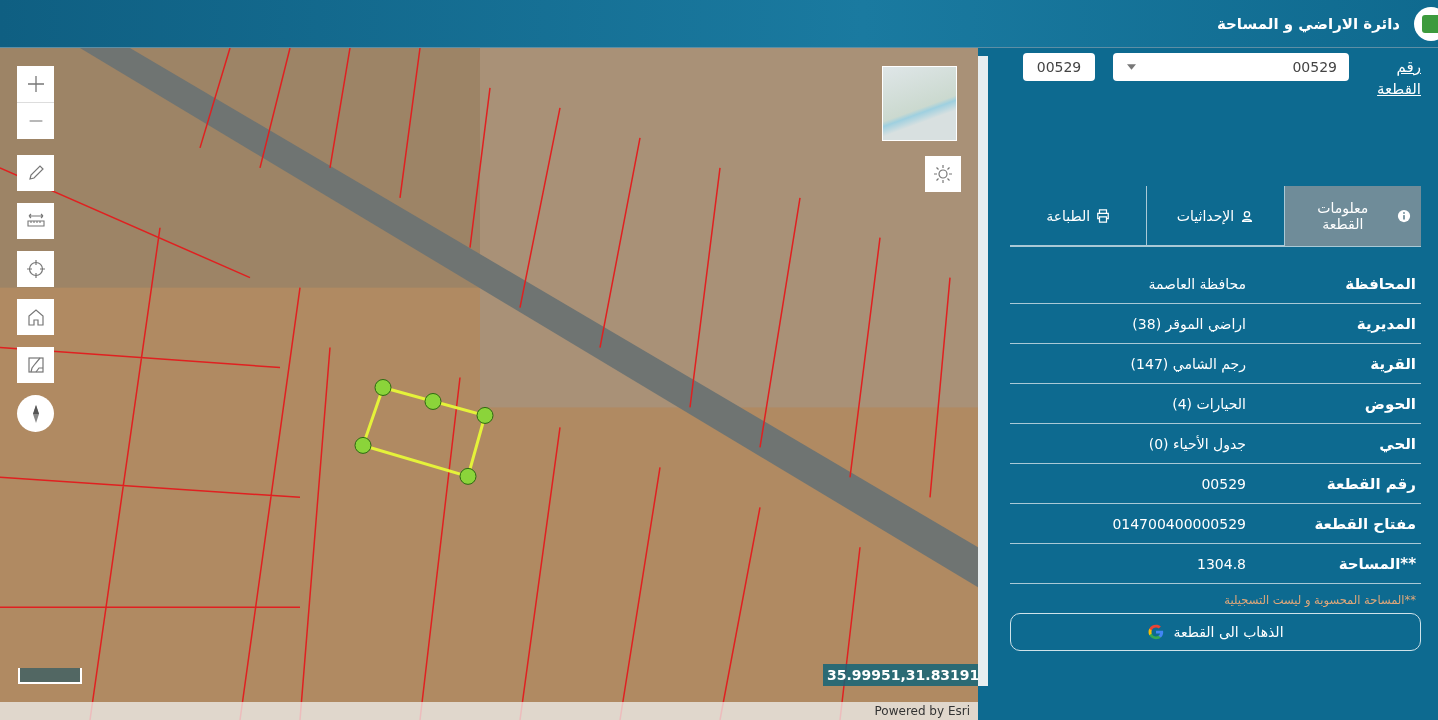  What do you see at coordinates (1215, 216) in the screenshot?
I see `panel-tab: الإحداثيات` at bounding box center [1215, 216].